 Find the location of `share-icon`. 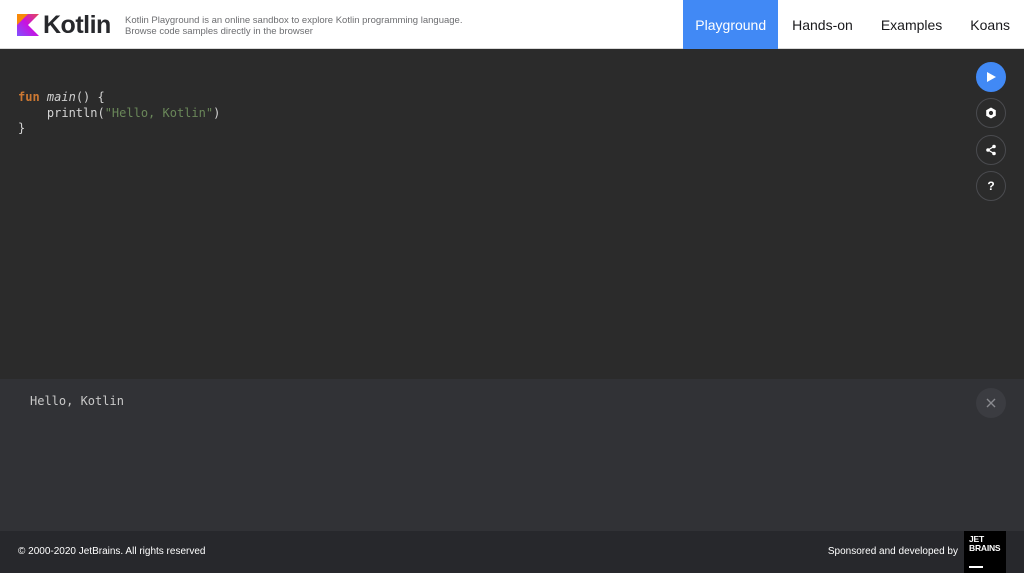

share-icon is located at coordinates (991, 150).